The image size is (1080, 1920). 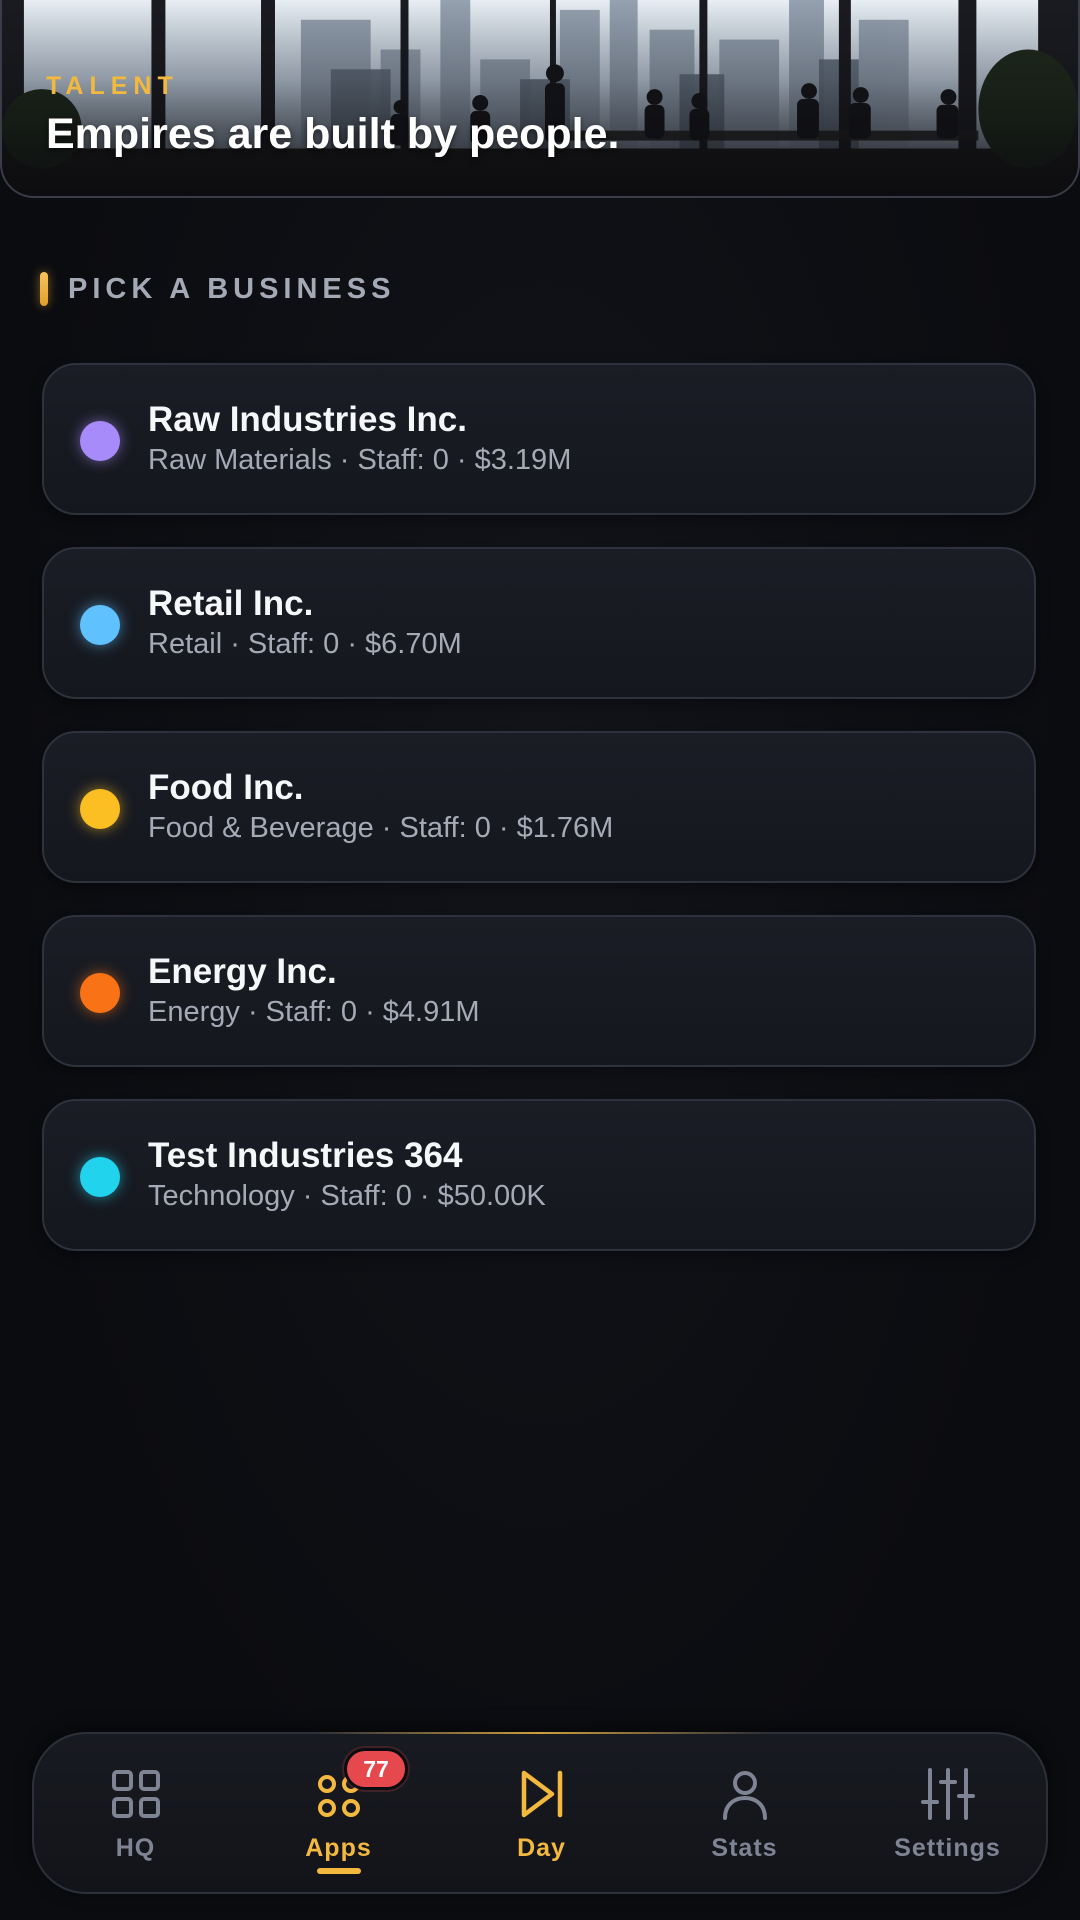 What do you see at coordinates (347, 1196) in the screenshot?
I see `business-meta: Technology · Staff: 0 · $50.00K` at bounding box center [347, 1196].